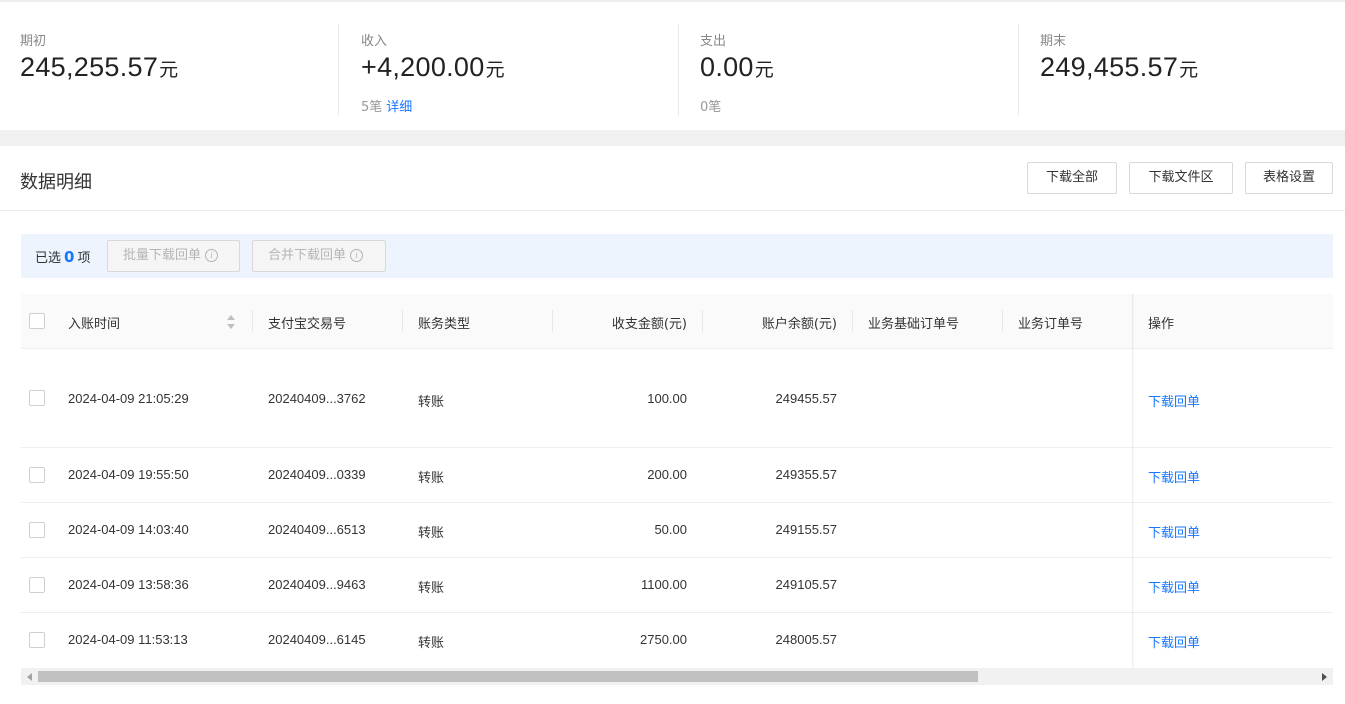 The image size is (1345, 704). I want to click on column-amount: 收支金额(元), so click(649, 324).